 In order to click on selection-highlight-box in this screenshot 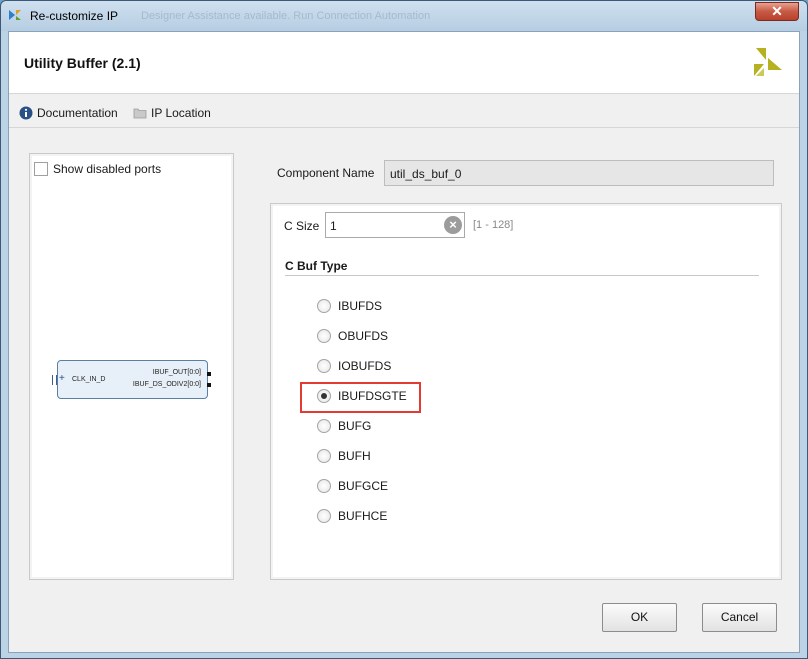, I will do `click(360, 397)`.